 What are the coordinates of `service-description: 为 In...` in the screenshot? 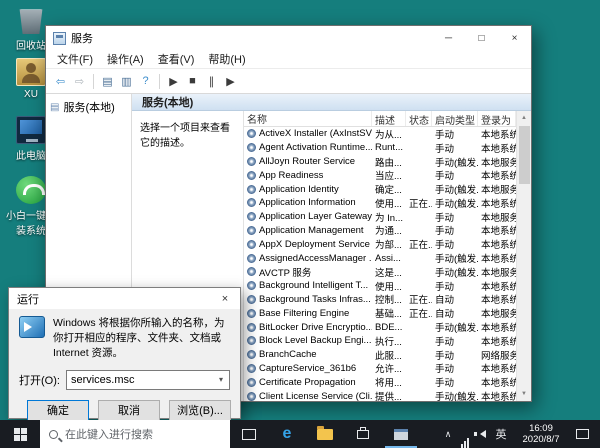 It's located at (389, 218).